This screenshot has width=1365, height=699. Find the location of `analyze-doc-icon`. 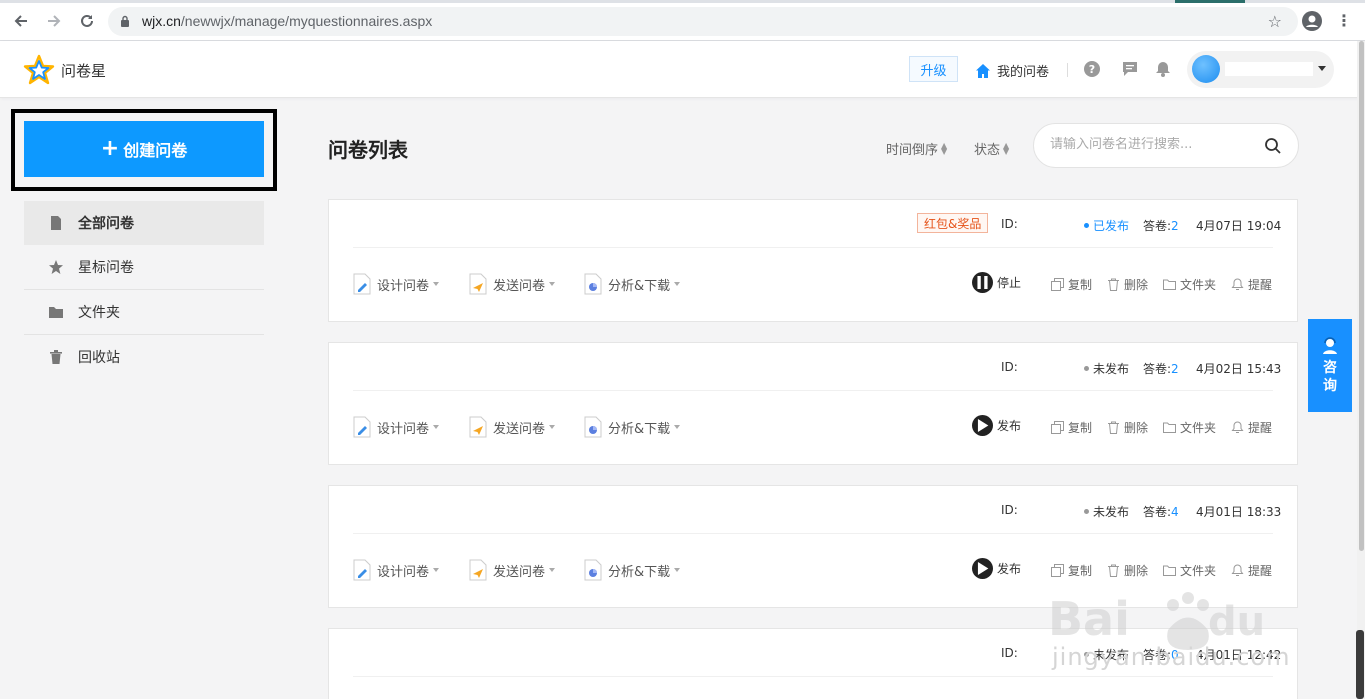

analyze-doc-icon is located at coordinates (593, 427).